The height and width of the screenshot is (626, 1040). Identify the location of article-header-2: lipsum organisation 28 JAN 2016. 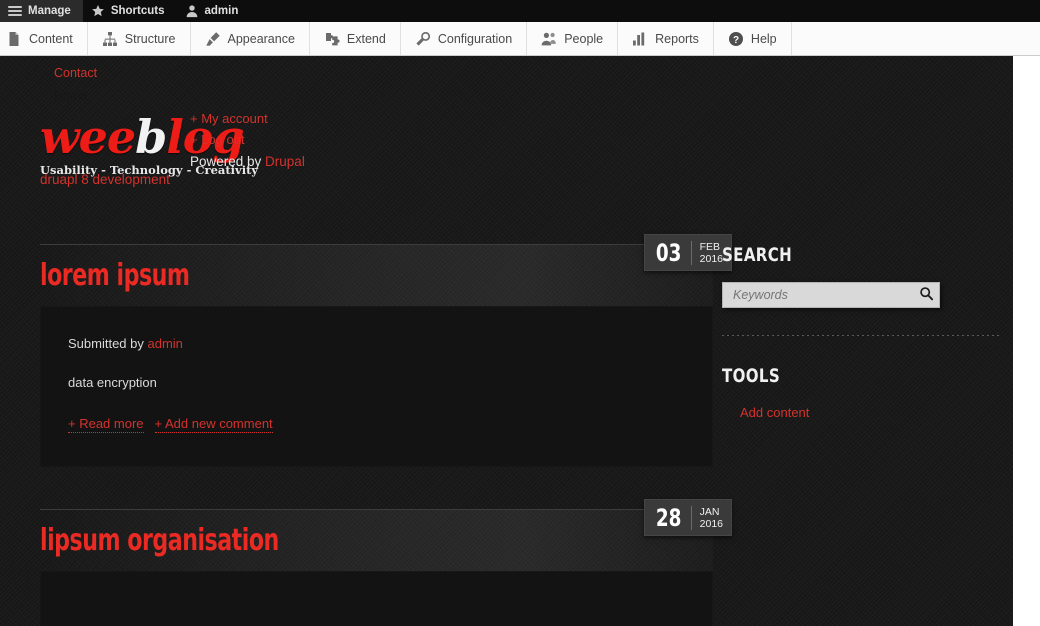
(386, 535).